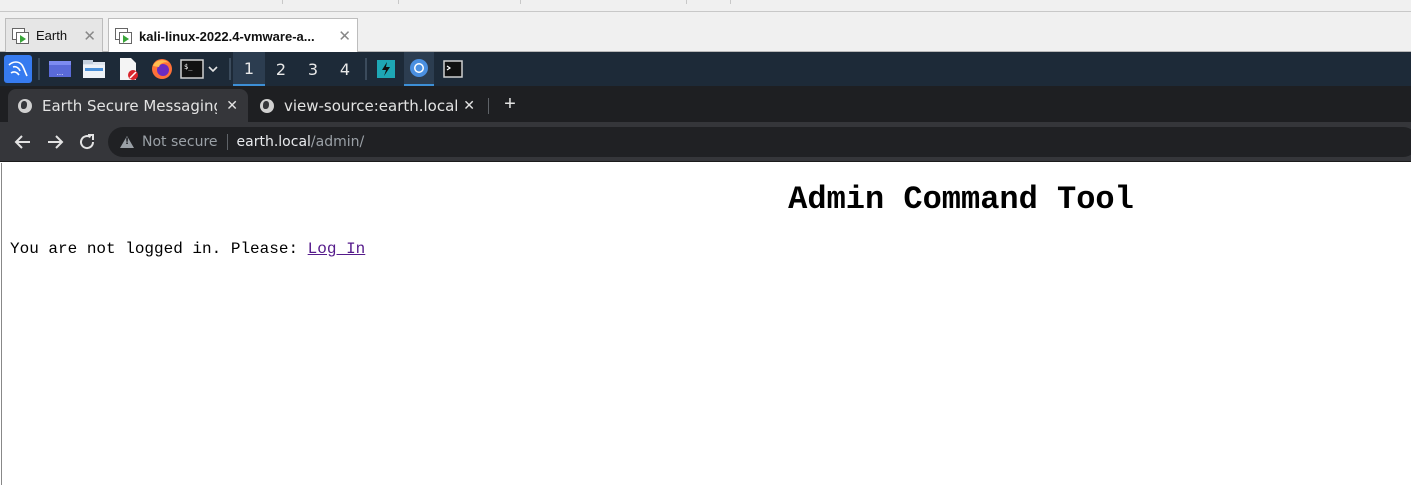  Describe the element at coordinates (23, 142) in the screenshot. I see `back-icon` at that location.